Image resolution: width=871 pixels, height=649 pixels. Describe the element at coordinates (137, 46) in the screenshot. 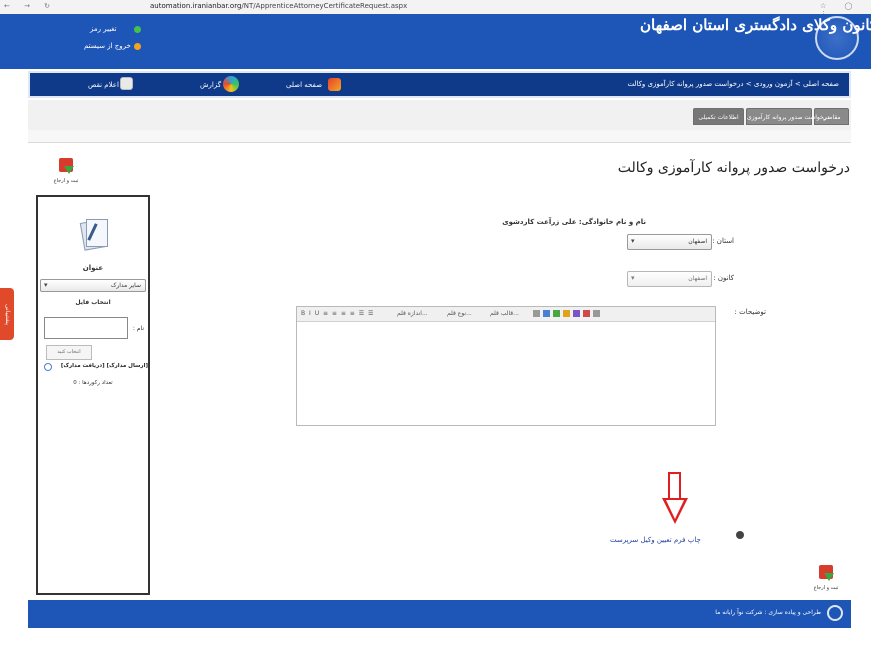

I see `logout-icon` at that location.